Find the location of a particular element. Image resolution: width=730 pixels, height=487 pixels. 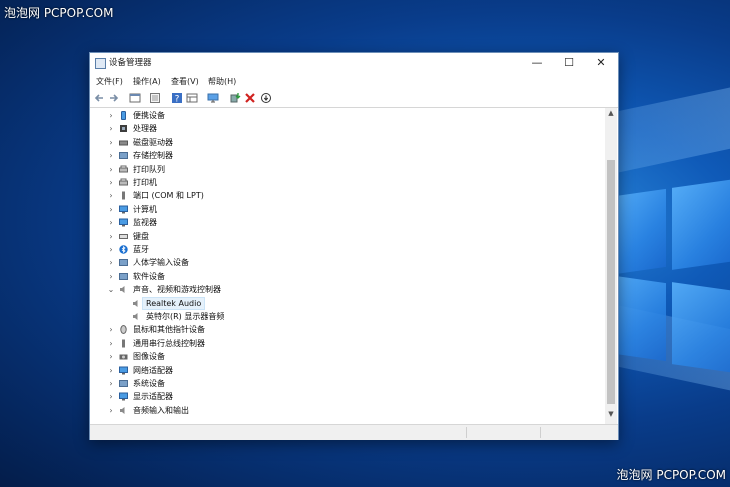

tree-child-item: 英特尔(R) 显示器音频 is located at coordinates (345, 316).